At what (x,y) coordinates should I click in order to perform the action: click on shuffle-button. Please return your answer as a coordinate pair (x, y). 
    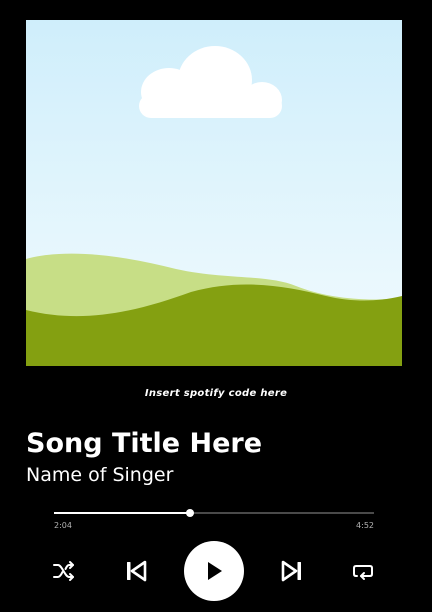
    Looking at the image, I should click on (64, 571).